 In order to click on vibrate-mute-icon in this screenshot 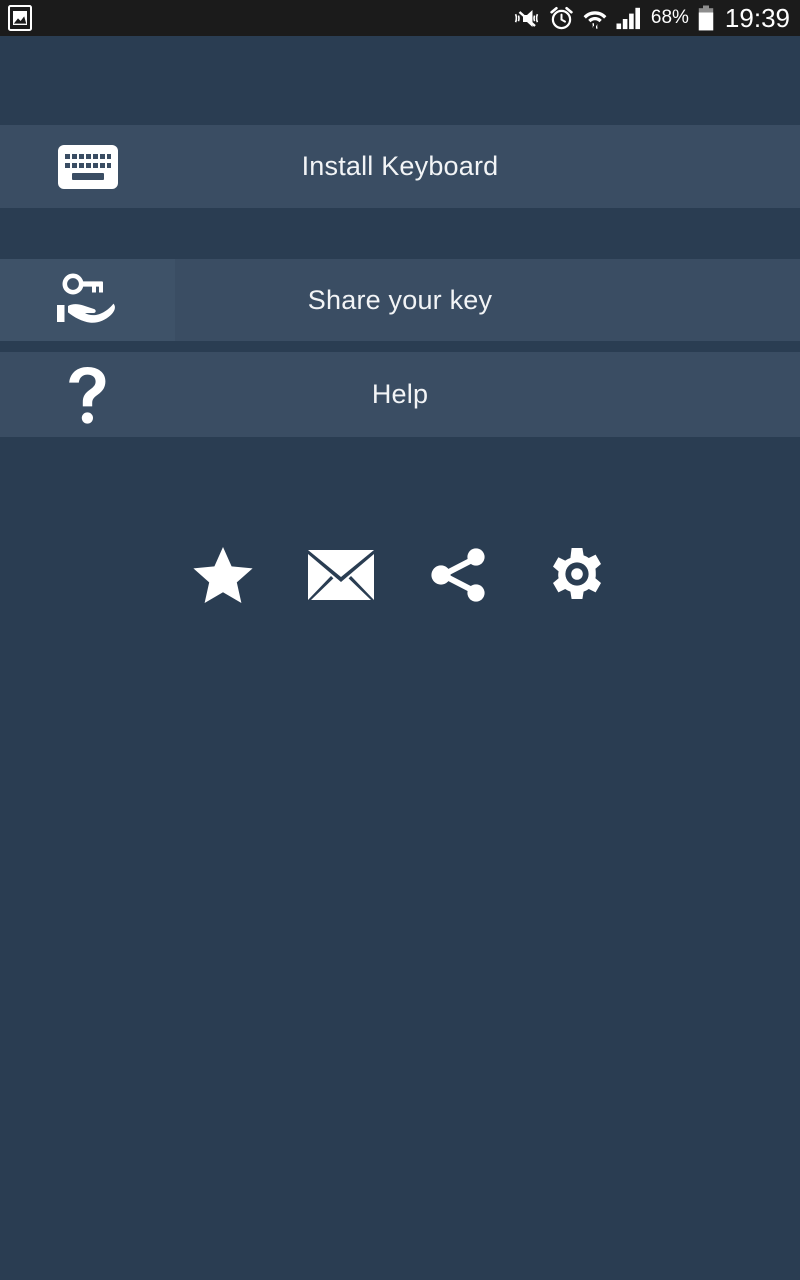, I will do `click(526, 18)`.